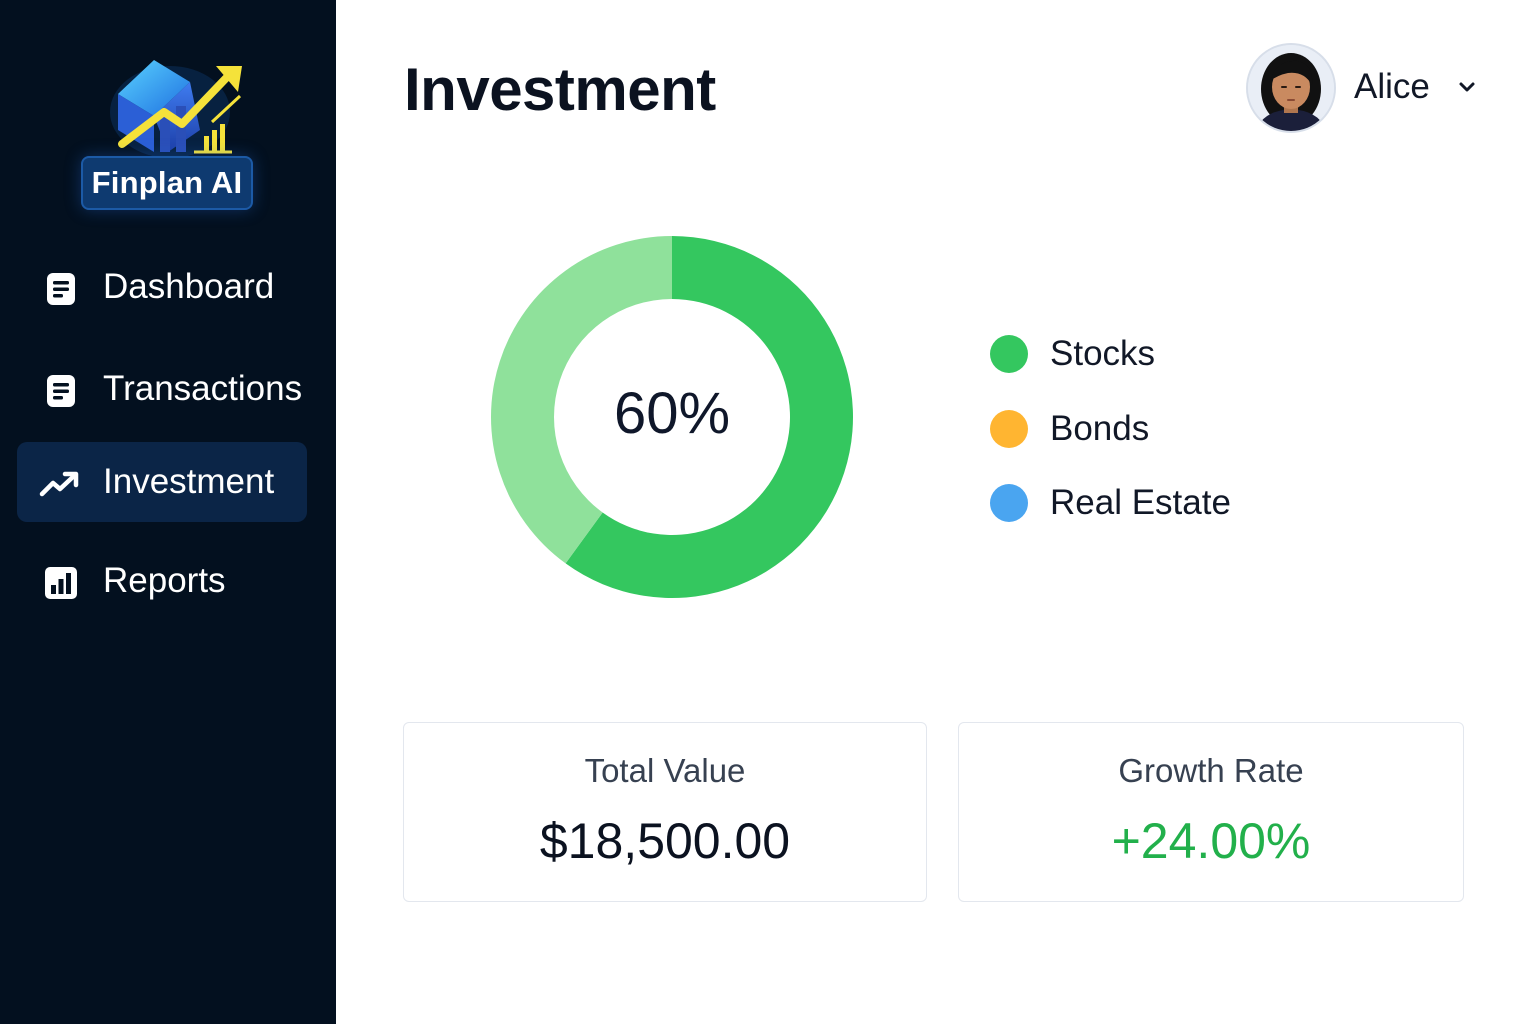  I want to click on avatar, so click(1291, 88).